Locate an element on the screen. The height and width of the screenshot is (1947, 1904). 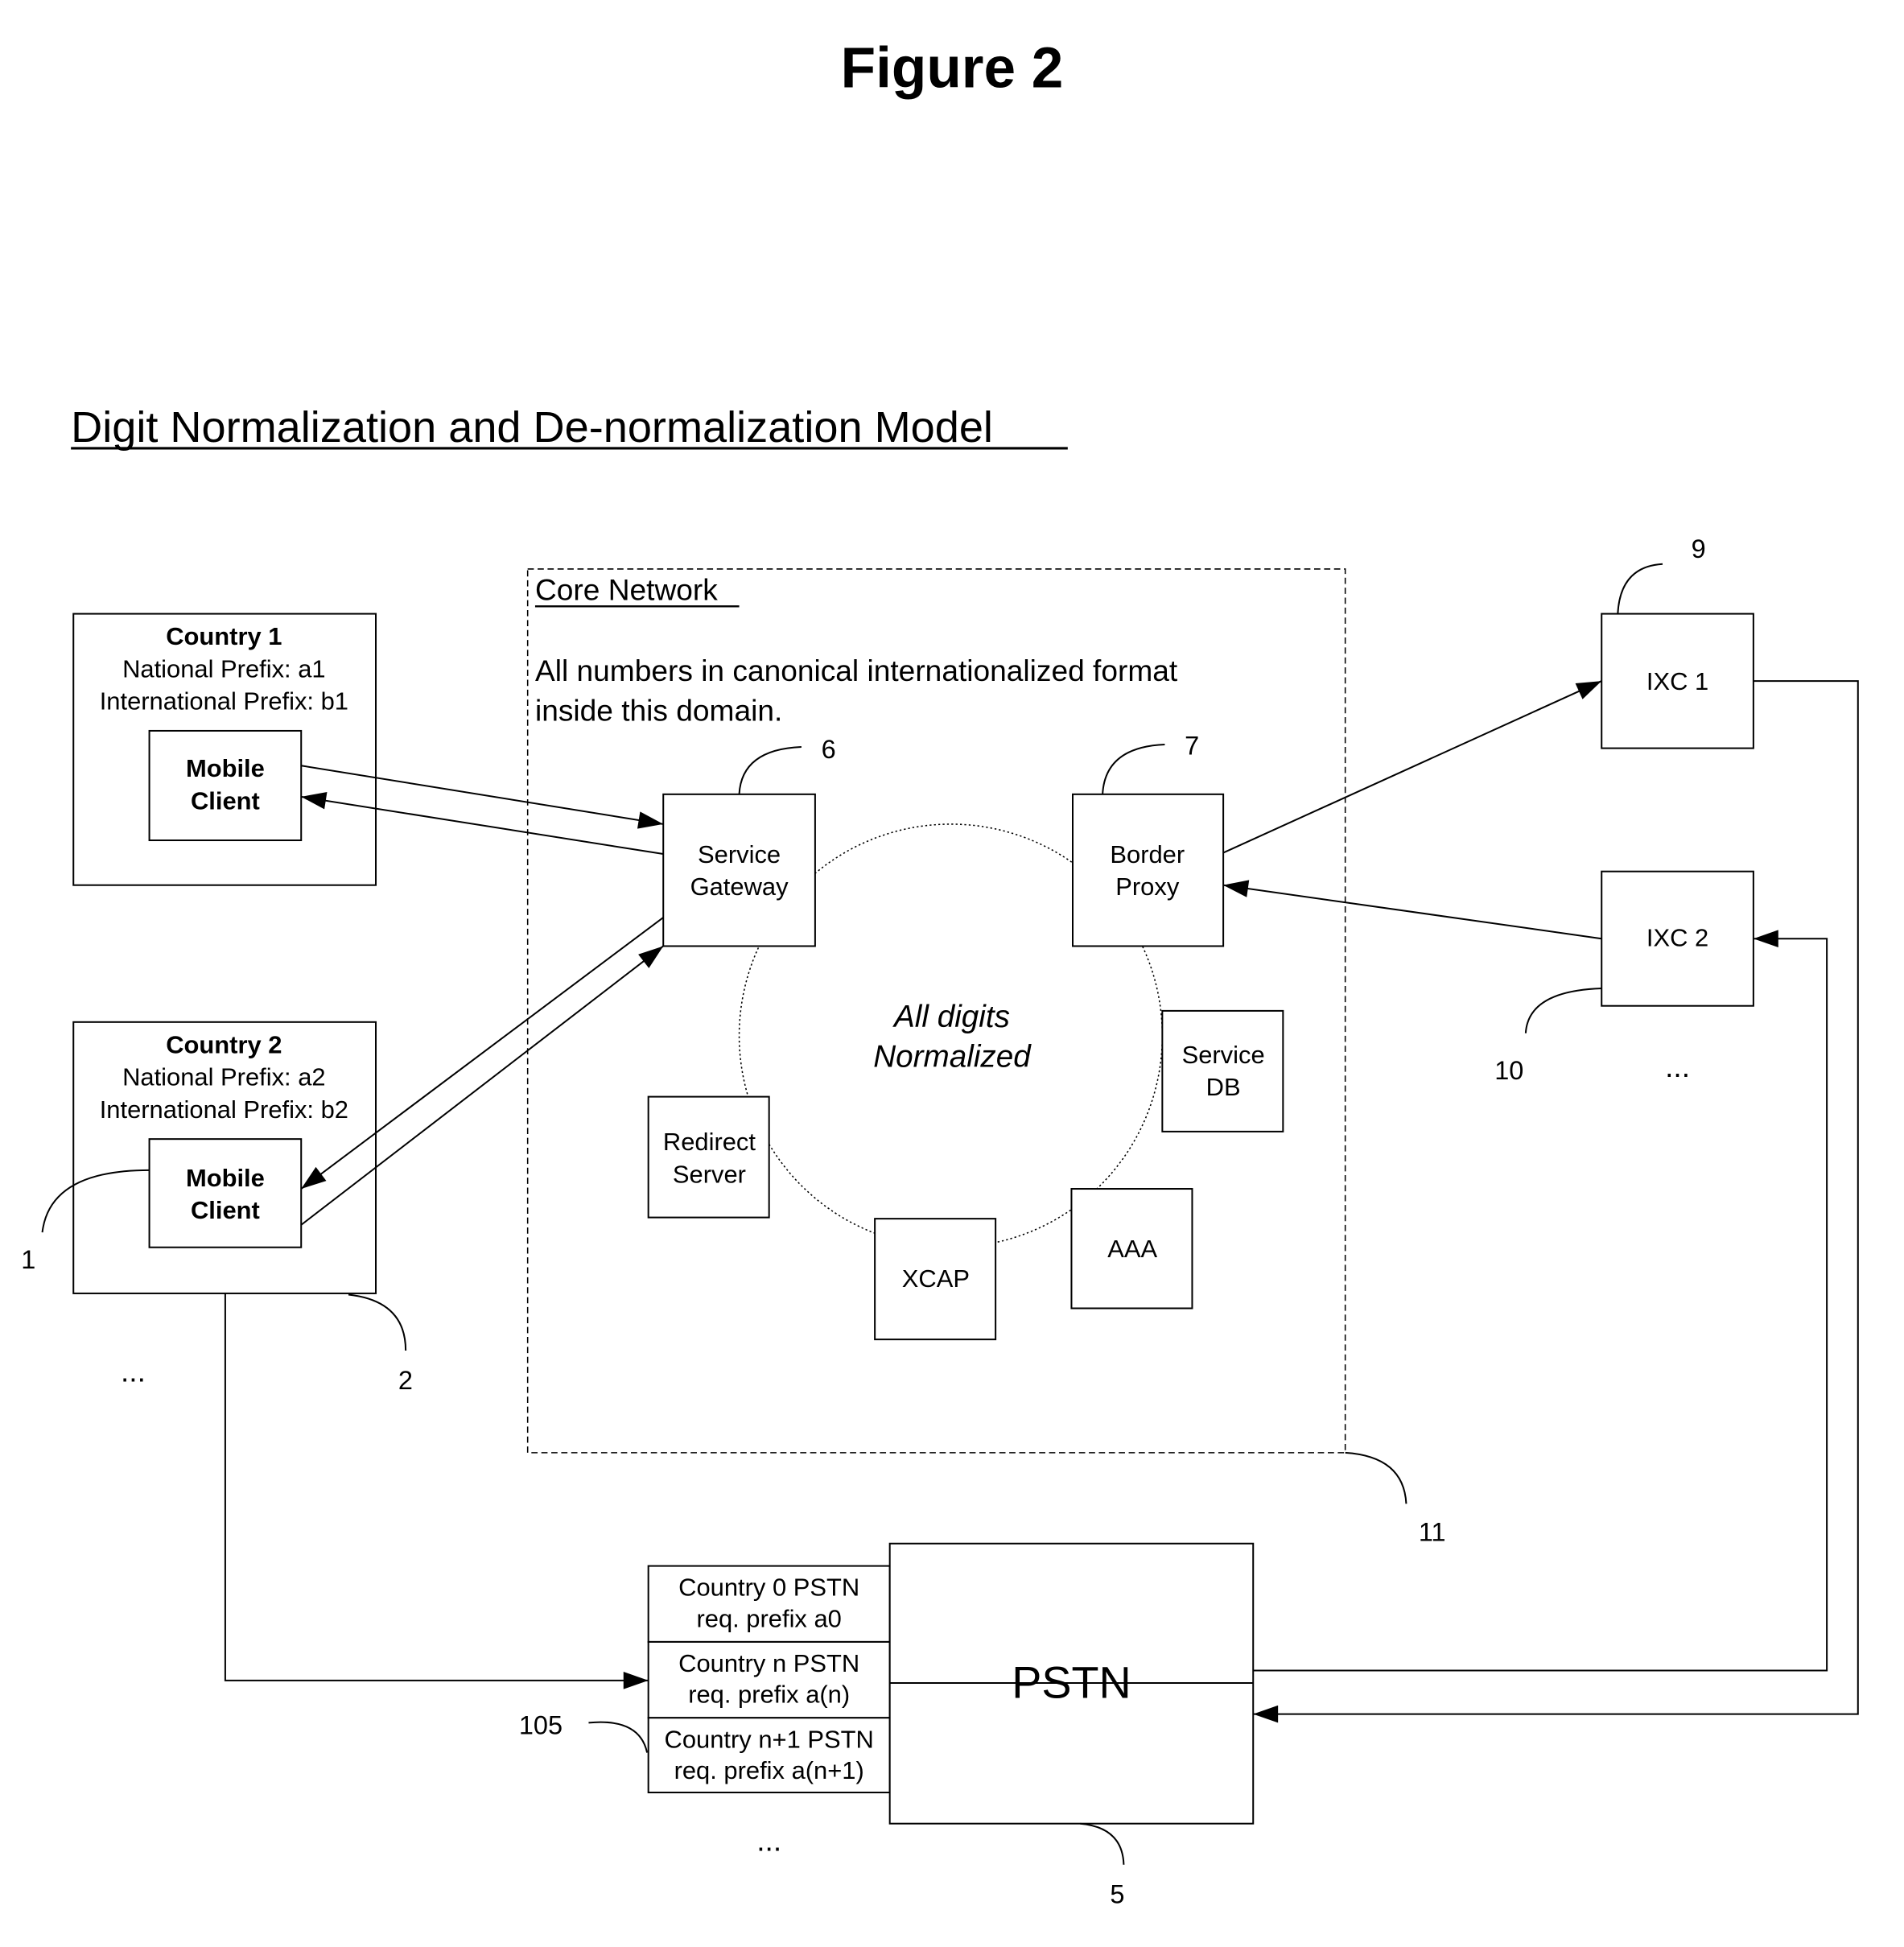
mobile-client-1-label-1: Mobile is located at coordinates (226, 768).